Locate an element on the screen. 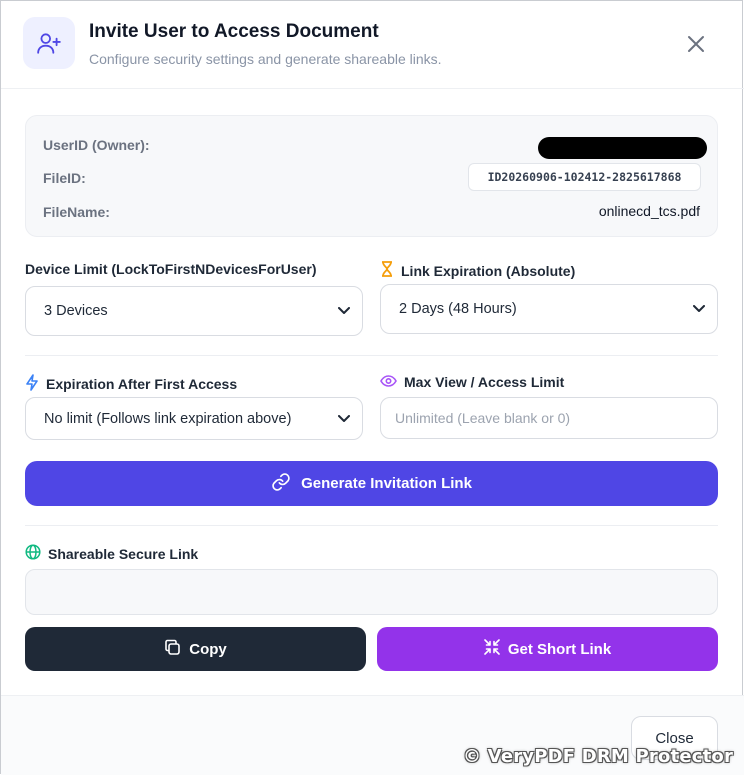  fileid-value: ID20260906-102412-2825617868 is located at coordinates (584, 177).